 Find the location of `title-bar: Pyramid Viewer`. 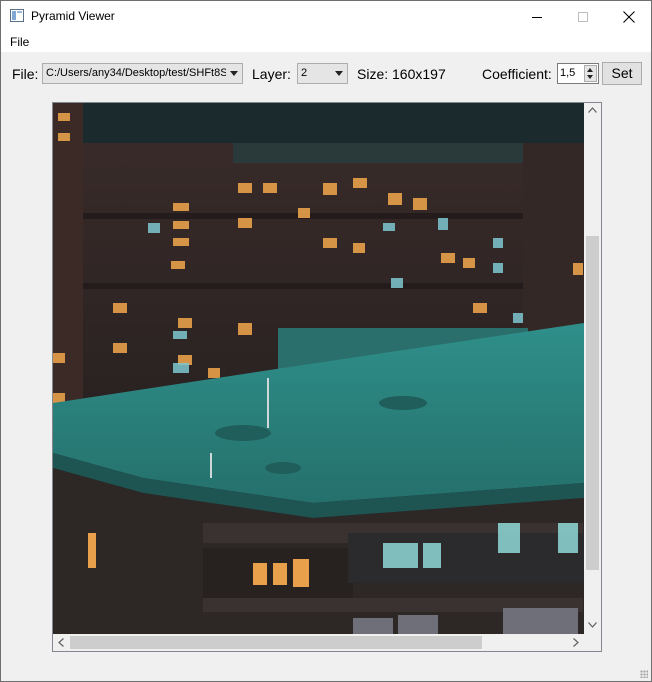

title-bar: Pyramid Viewer is located at coordinates (326, 16).